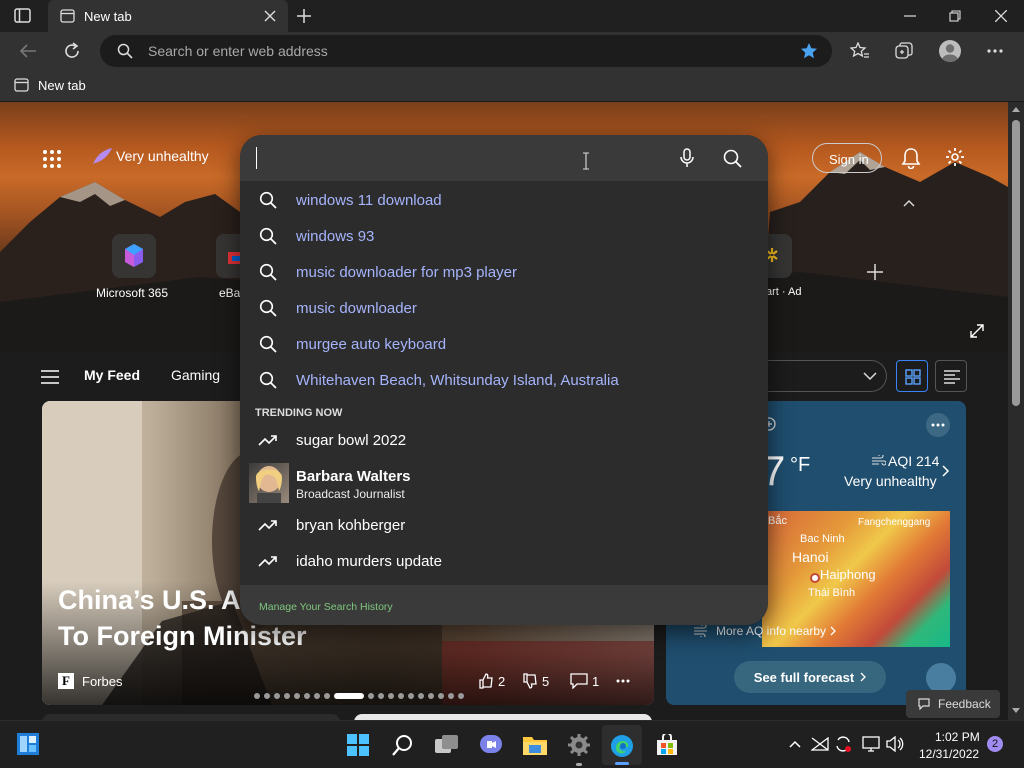 This screenshot has height=768, width=1024. I want to click on profile-avatar, so click(950, 51).